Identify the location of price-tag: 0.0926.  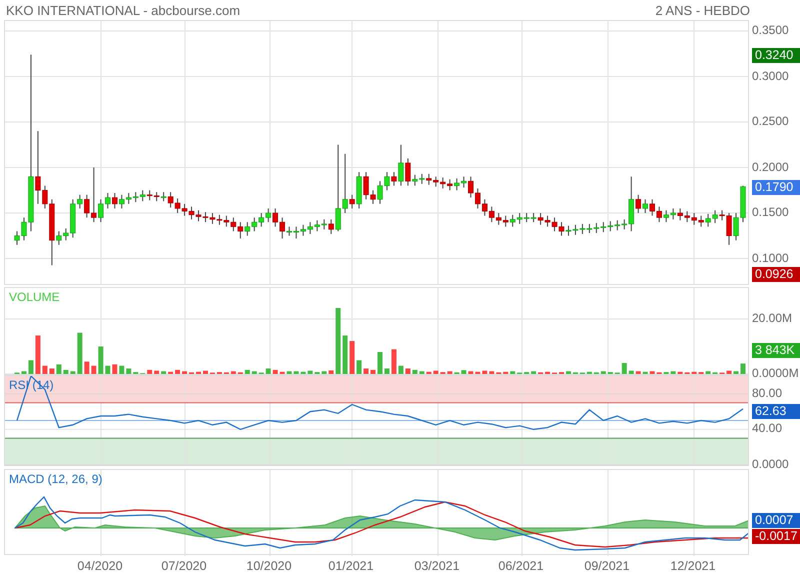
(776, 274).